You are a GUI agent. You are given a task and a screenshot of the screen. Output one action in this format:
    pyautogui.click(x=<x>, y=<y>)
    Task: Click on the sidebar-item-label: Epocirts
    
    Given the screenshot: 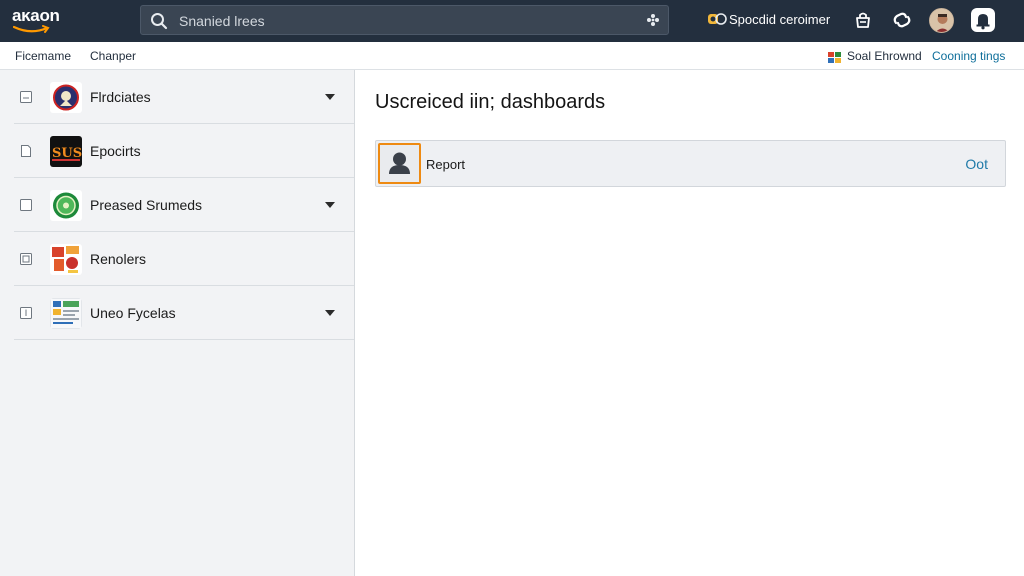 What is the action you would take?
    pyautogui.click(x=115, y=151)
    